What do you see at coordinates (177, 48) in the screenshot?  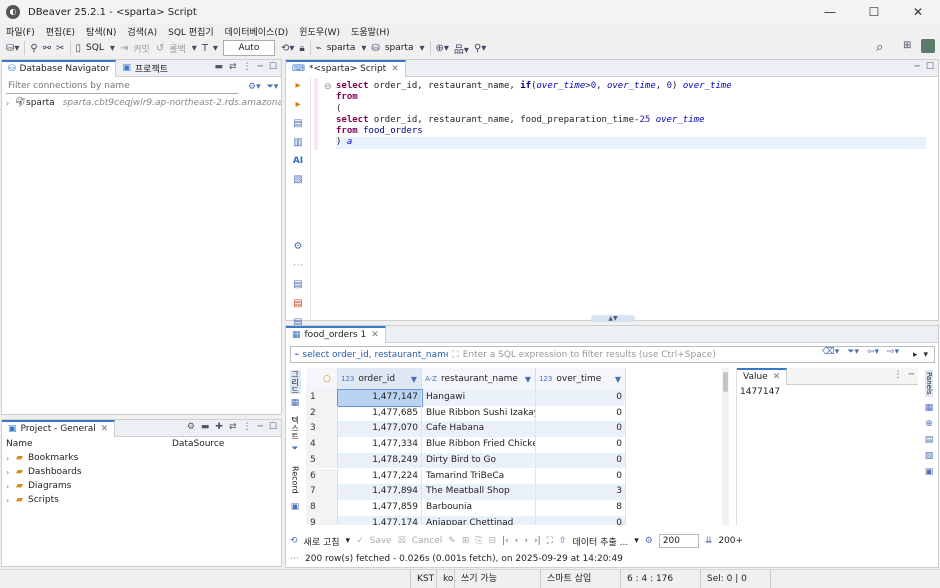 I see `rollback-button: 롤백` at bounding box center [177, 48].